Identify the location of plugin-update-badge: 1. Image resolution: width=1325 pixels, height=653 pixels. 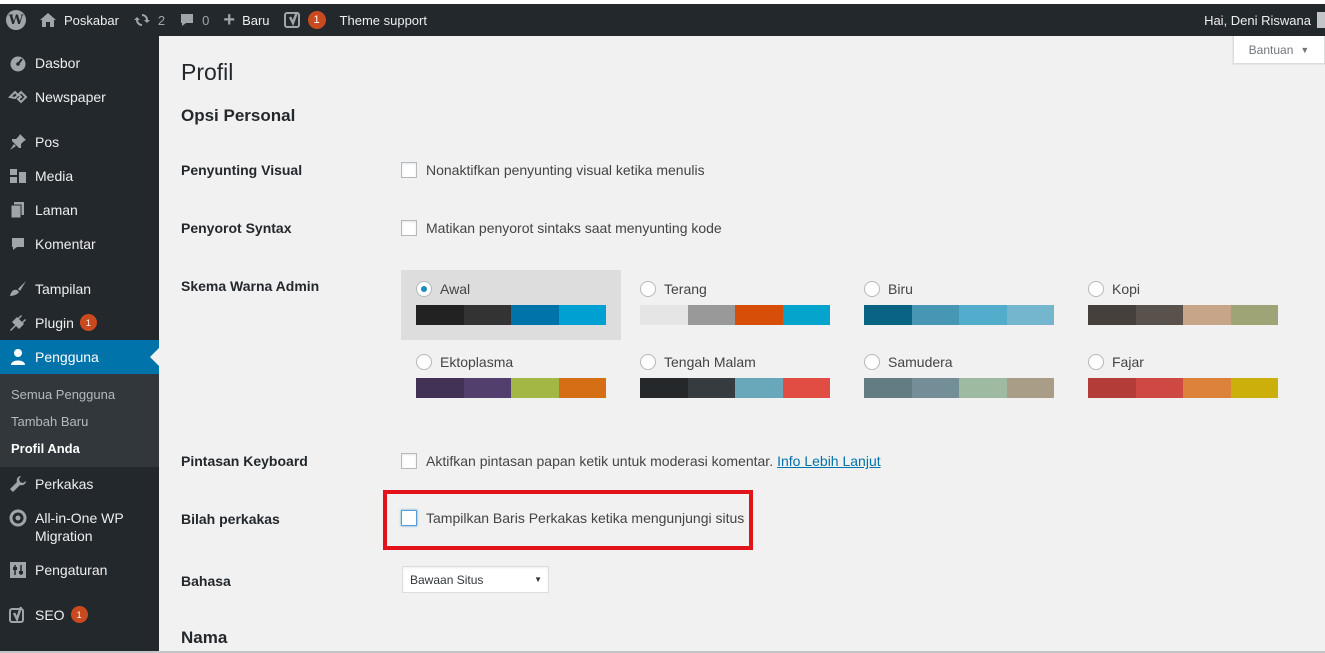
(88, 322).